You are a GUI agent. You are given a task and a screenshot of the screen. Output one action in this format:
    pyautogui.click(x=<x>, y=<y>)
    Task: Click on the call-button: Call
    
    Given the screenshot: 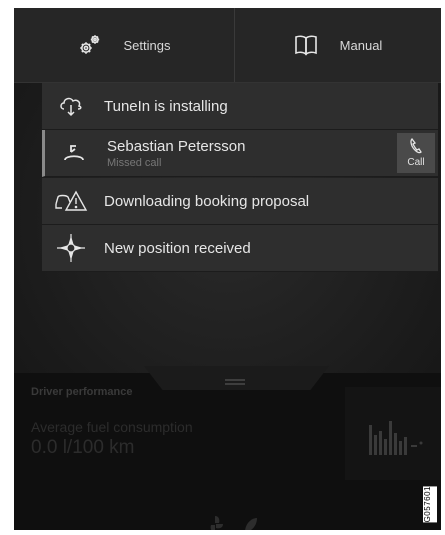 What is the action you would take?
    pyautogui.click(x=416, y=153)
    